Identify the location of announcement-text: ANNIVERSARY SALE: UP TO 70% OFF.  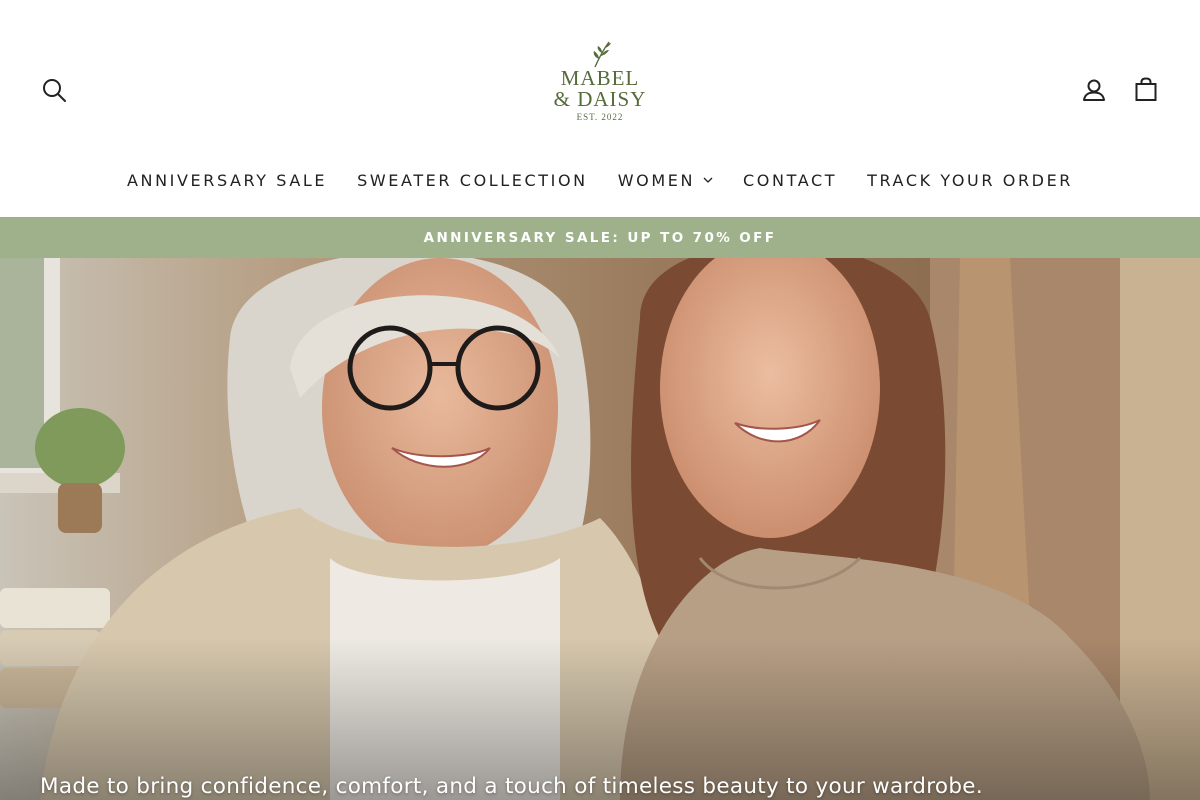
(600, 237).